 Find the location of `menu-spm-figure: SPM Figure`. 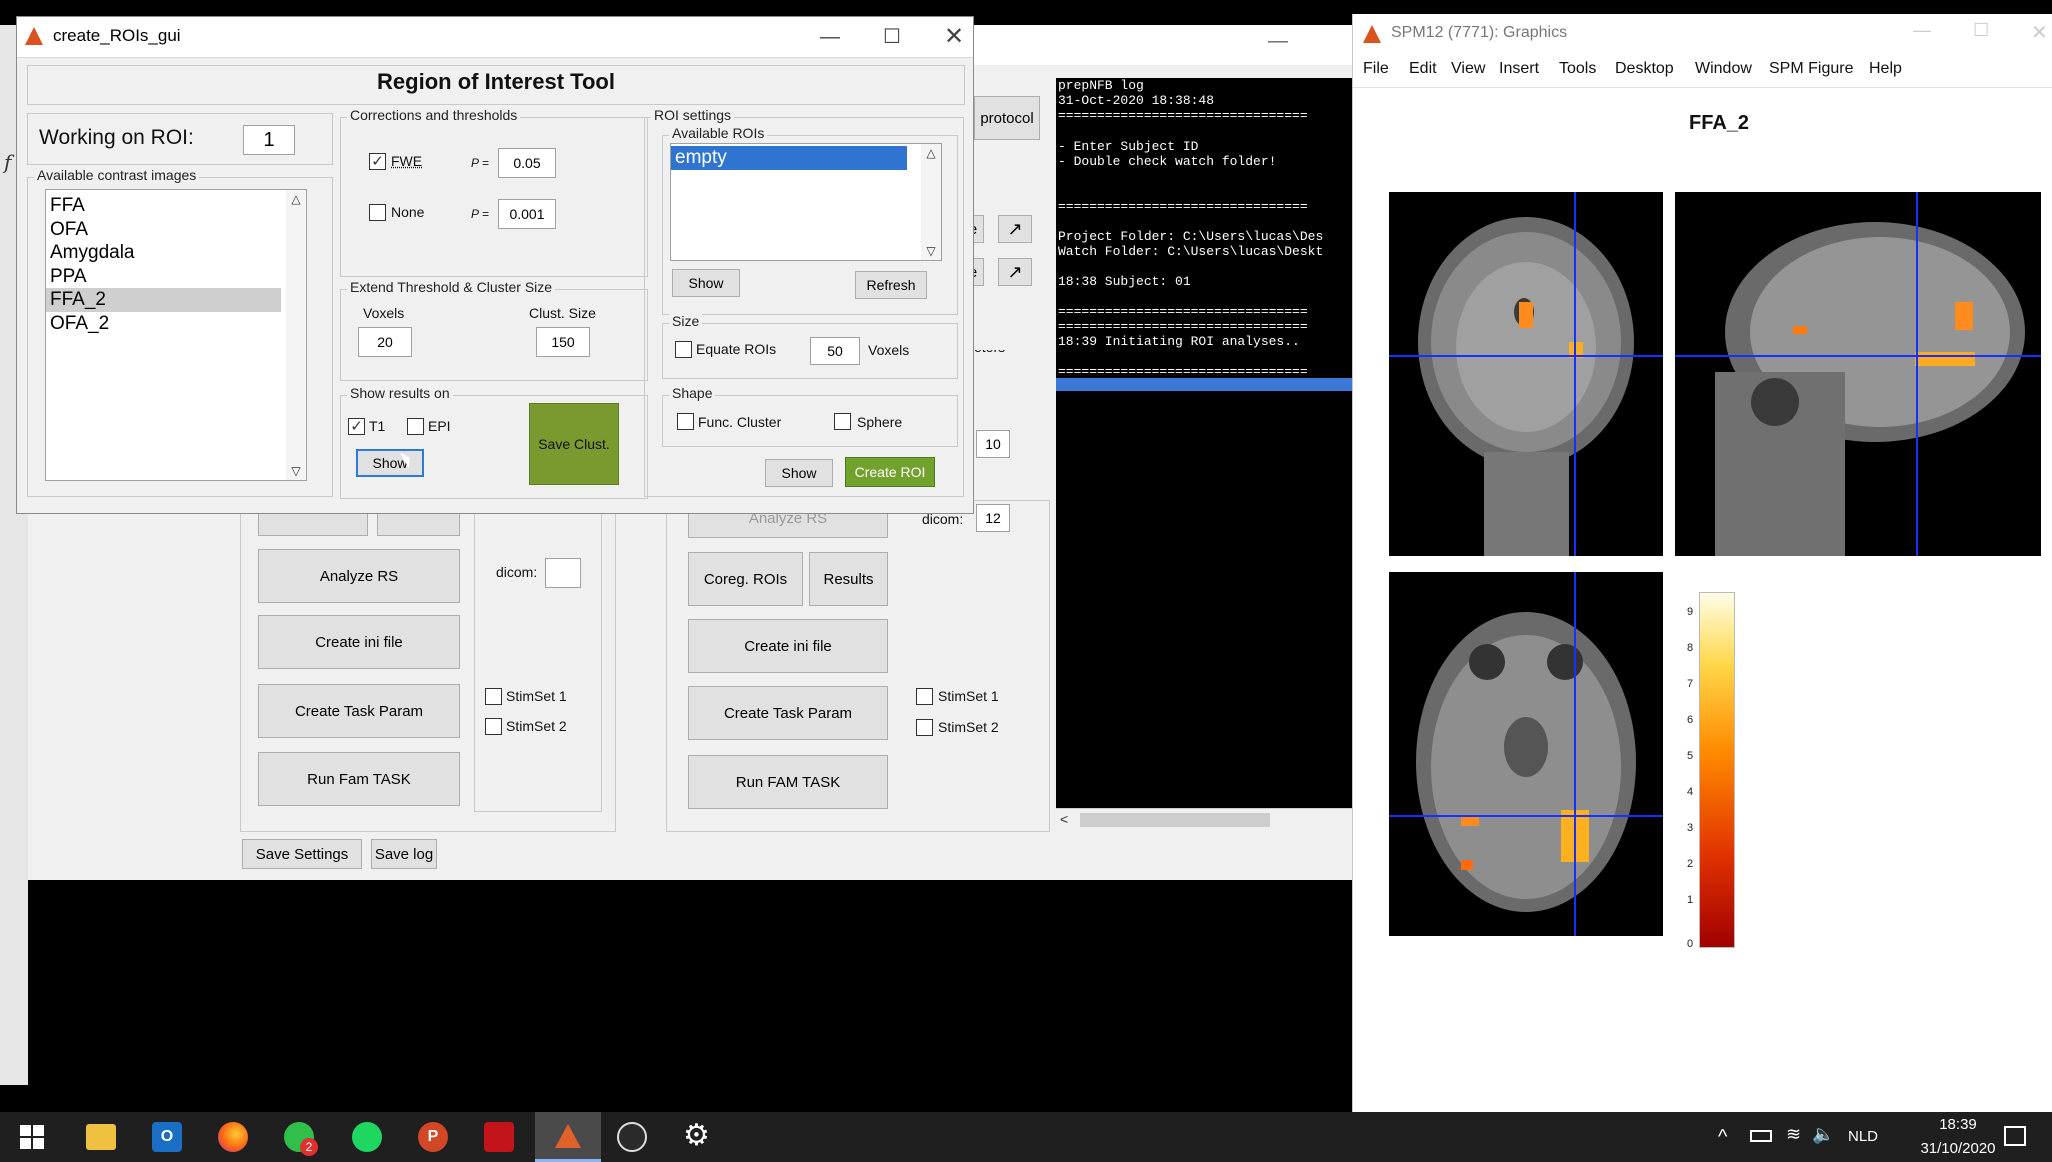

menu-spm-figure: SPM Figure is located at coordinates (1811, 69).